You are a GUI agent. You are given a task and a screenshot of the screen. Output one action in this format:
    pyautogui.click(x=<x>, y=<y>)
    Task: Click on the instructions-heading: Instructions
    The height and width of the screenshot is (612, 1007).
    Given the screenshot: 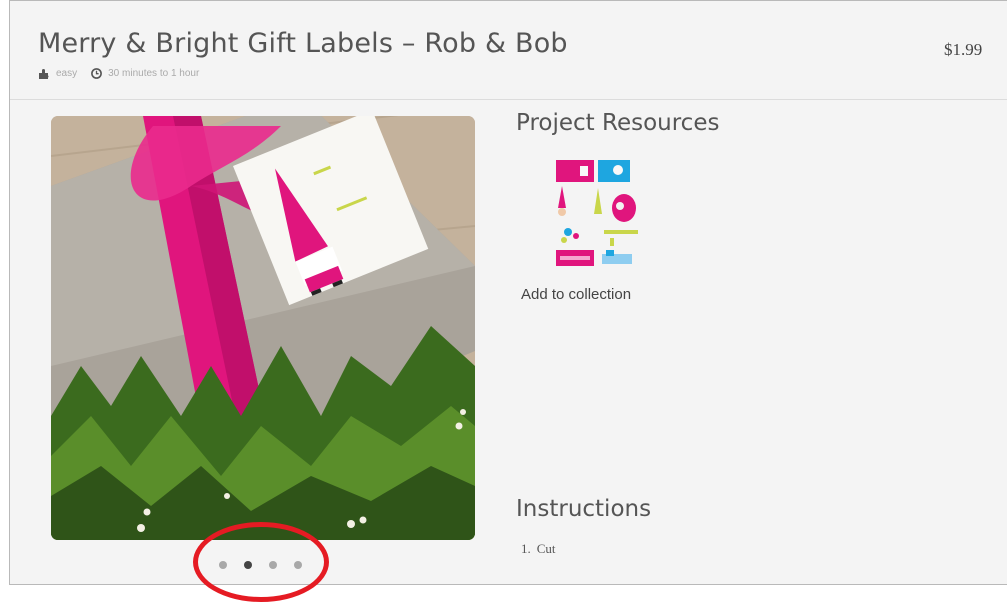 What is the action you would take?
    pyautogui.click(x=584, y=509)
    